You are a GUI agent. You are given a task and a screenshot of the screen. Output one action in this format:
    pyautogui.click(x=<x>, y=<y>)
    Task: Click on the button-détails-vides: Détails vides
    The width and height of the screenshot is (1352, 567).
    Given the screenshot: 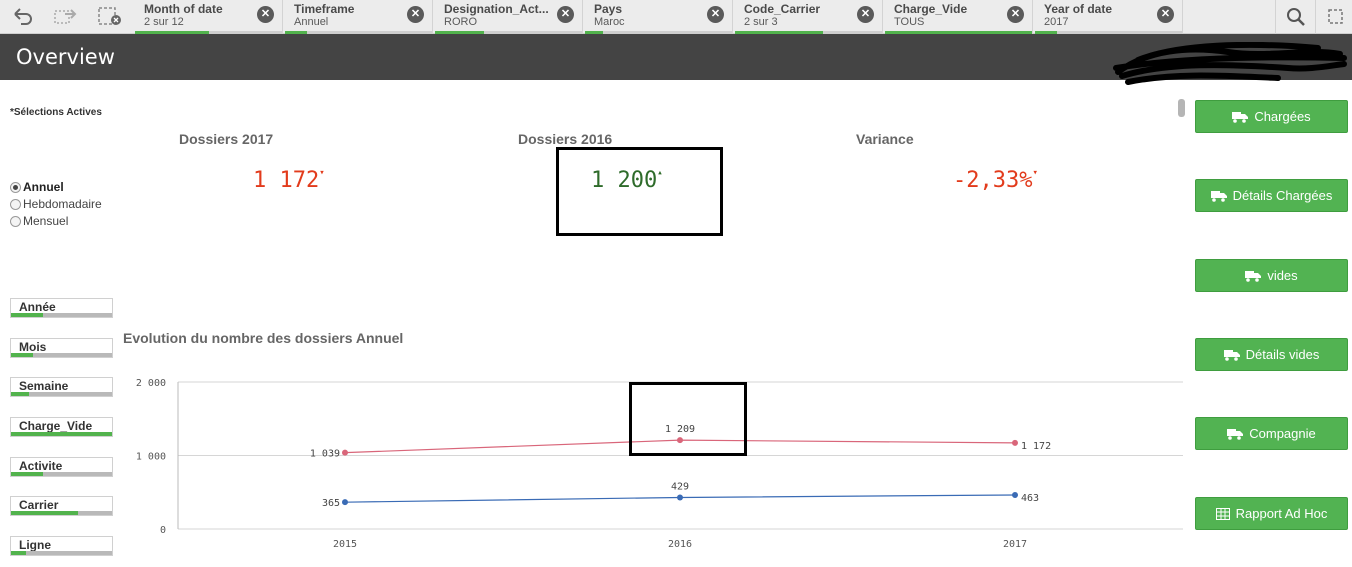 What is the action you would take?
    pyautogui.click(x=1271, y=354)
    